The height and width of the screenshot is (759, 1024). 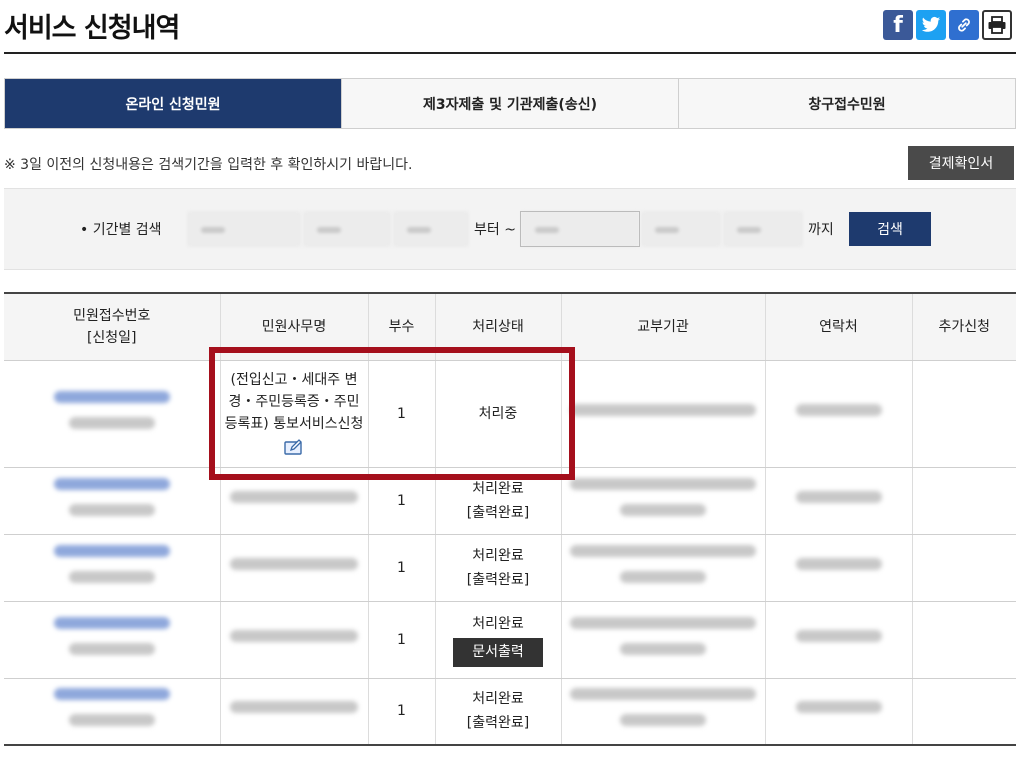 I want to click on tab-third-party-submission: 제3자제출 및 기관제출(송신), so click(x=509, y=103).